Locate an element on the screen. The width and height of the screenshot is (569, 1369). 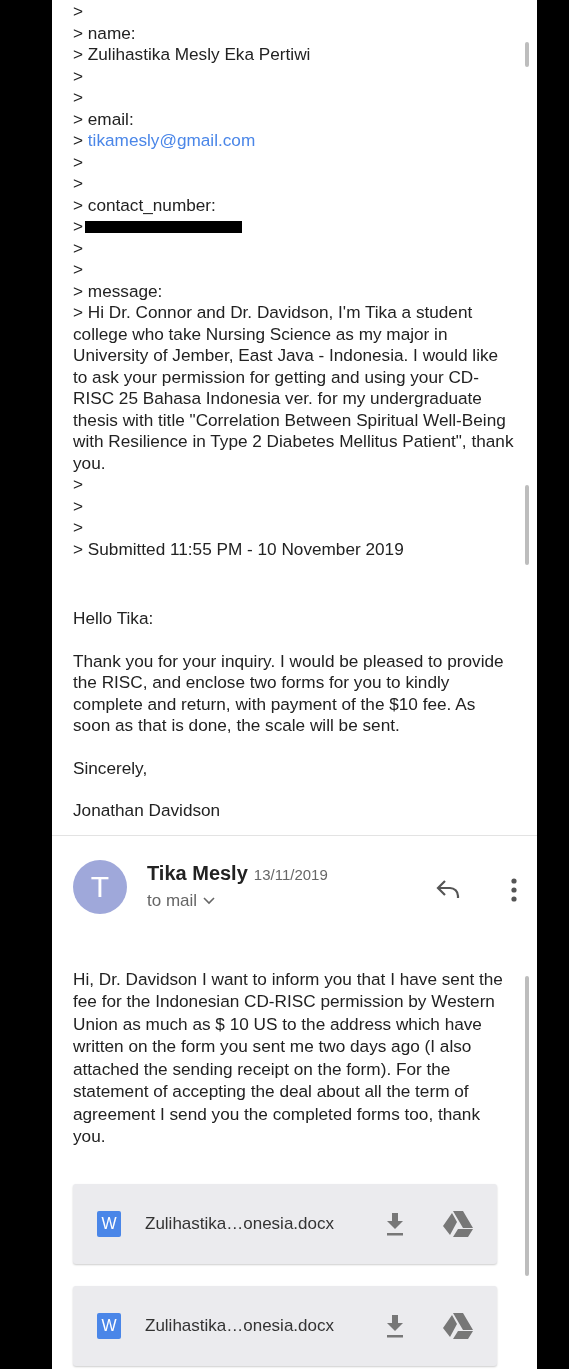
more-vertical-icon is located at coordinates (514, 889).